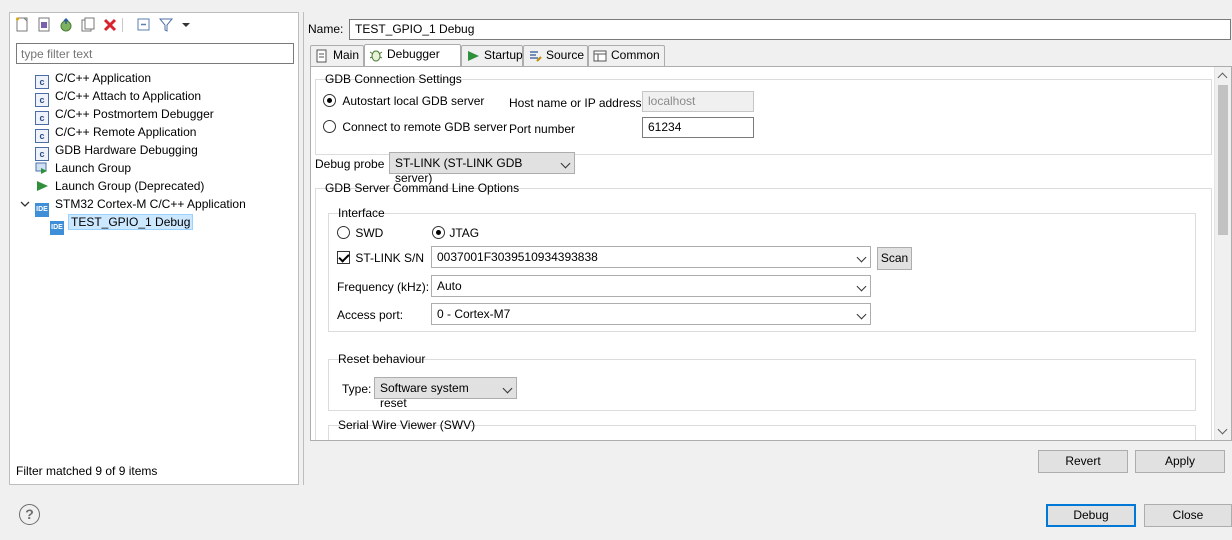  Describe the element at coordinates (144, 25) in the screenshot. I see `collapse-all-icon` at that location.